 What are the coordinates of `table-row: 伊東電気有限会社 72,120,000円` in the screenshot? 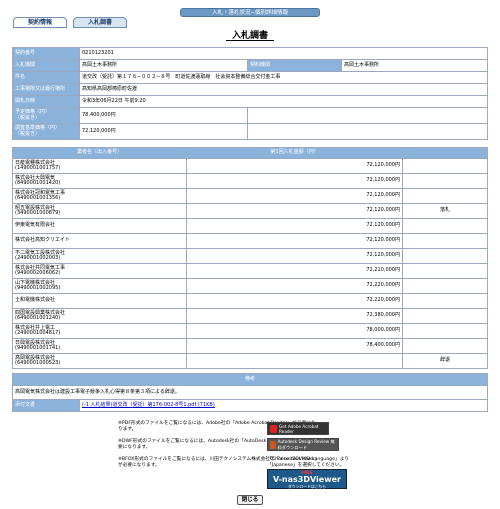 It's located at (250, 226).